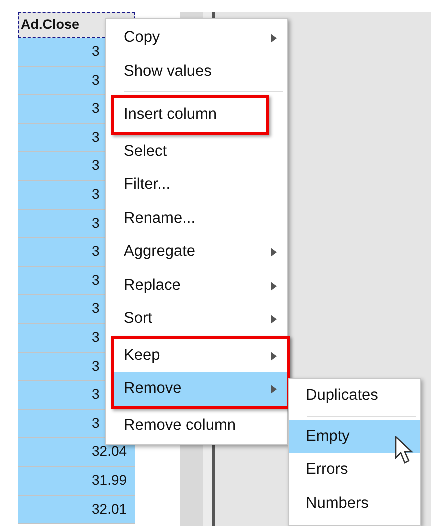 This screenshot has width=431, height=526. Describe the element at coordinates (354, 503) in the screenshot. I see `menu-item: Numbers` at that location.